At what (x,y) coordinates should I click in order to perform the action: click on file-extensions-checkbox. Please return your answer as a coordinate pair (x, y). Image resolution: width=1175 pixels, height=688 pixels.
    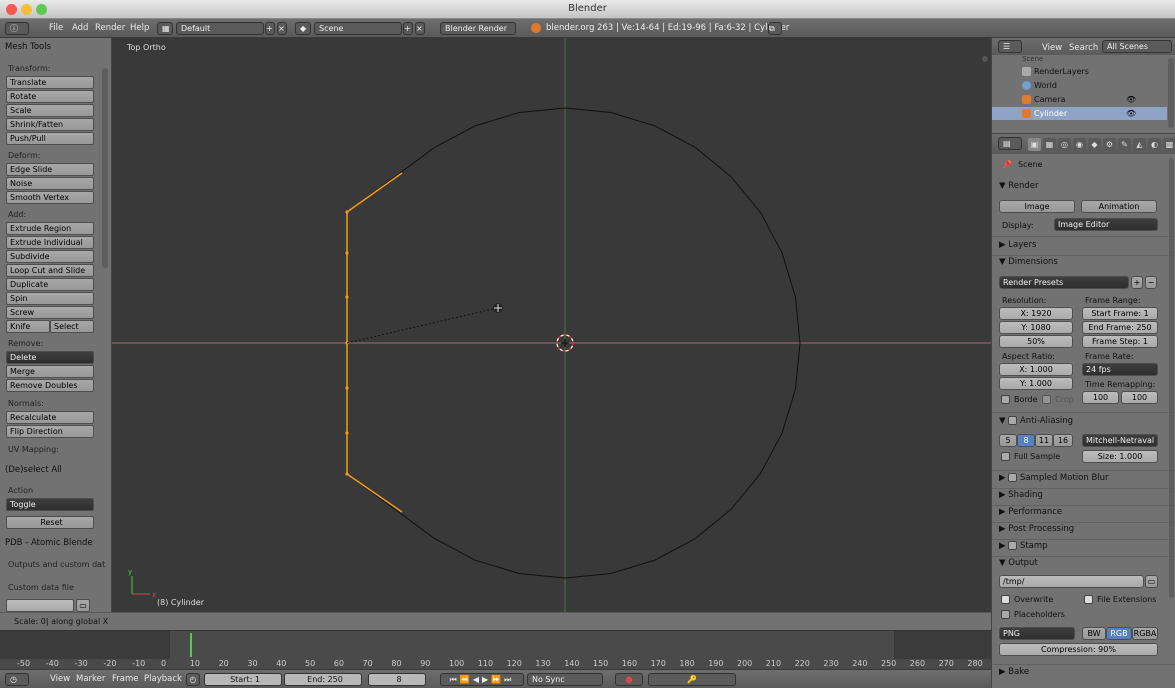
    Looking at the image, I should click on (1088, 599).